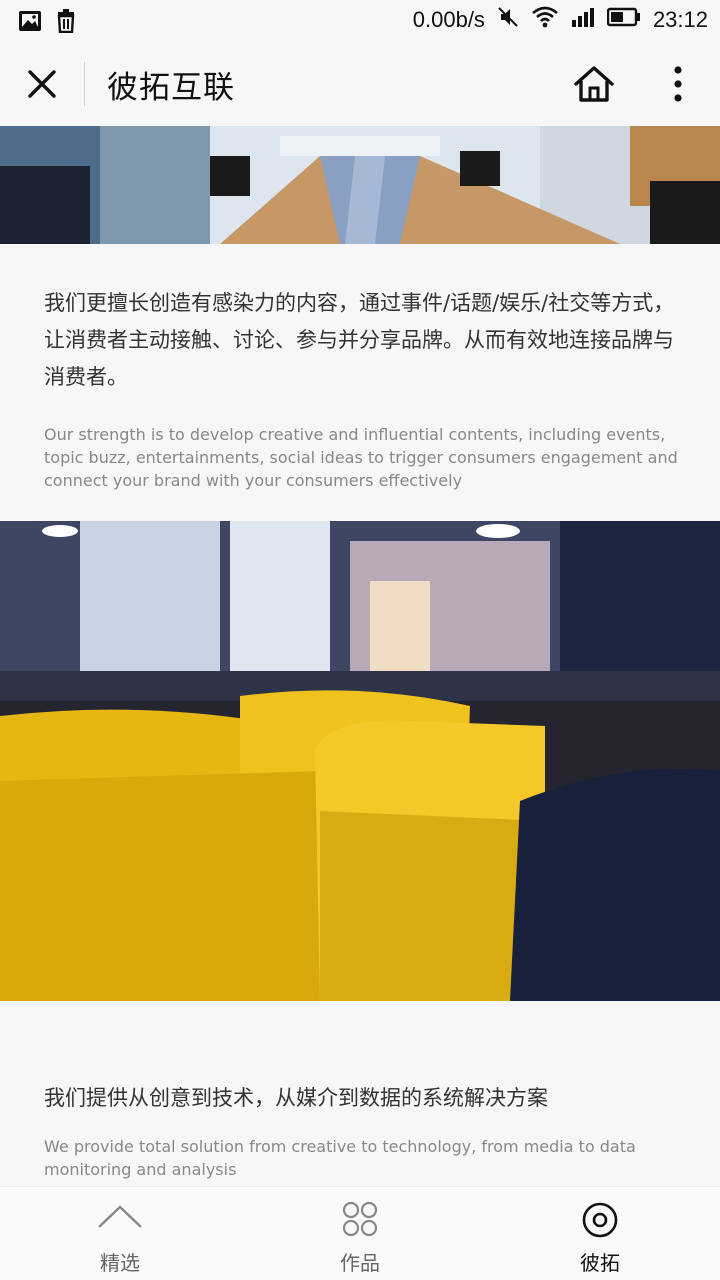 This screenshot has height=1280, width=720. Describe the element at coordinates (120, 1263) in the screenshot. I see `nav-label-featured: 精选` at that location.